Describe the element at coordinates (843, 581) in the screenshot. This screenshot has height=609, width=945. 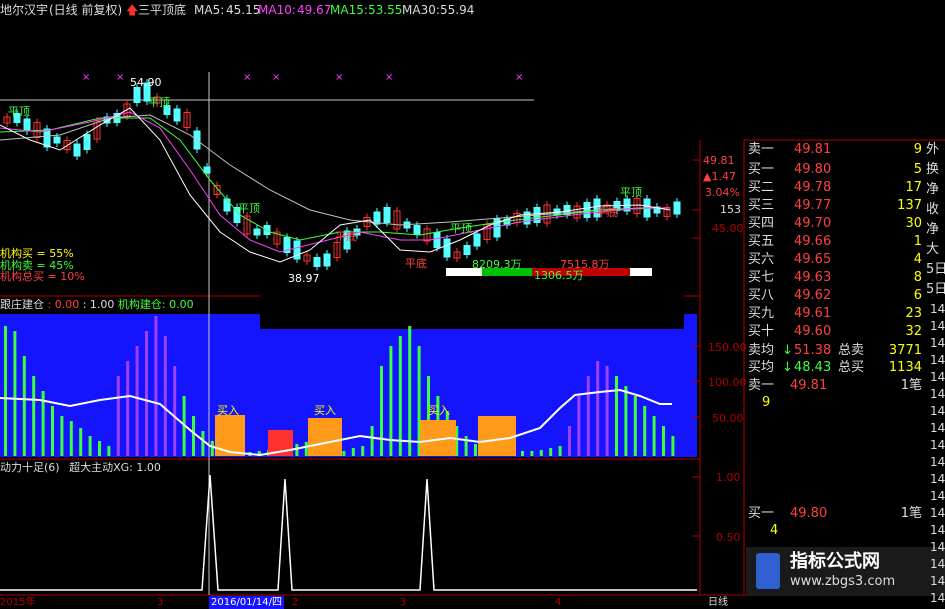
I see `watermark-url: www.zbgs3.com` at that location.